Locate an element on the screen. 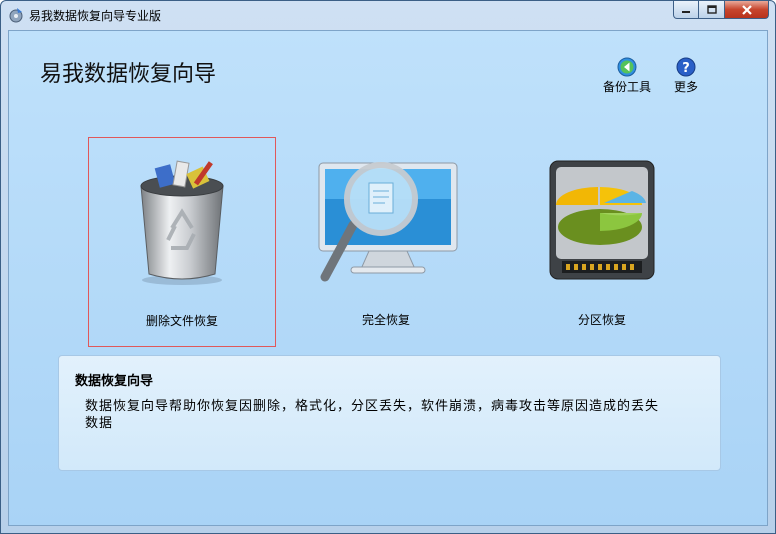 The image size is (776, 534). close-button is located at coordinates (747, 10).